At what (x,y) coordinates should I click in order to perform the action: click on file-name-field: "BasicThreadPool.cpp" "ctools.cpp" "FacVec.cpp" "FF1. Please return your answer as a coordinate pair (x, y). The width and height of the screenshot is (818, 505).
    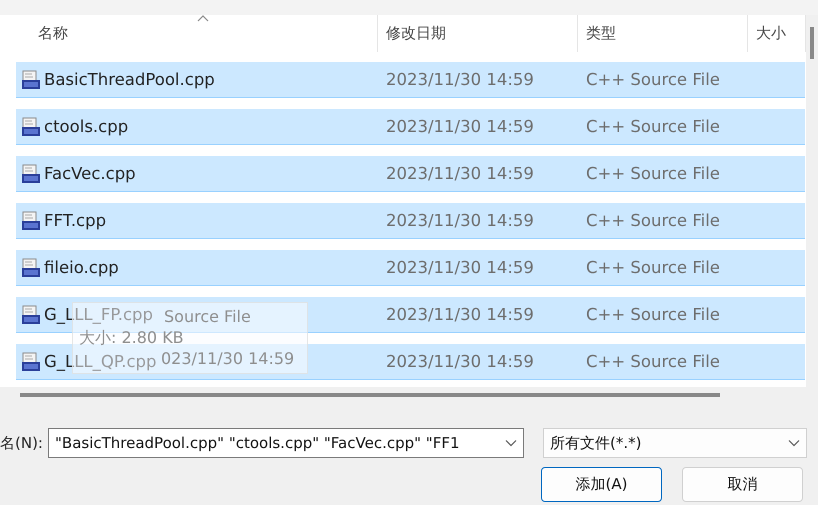
    Looking at the image, I should click on (286, 443).